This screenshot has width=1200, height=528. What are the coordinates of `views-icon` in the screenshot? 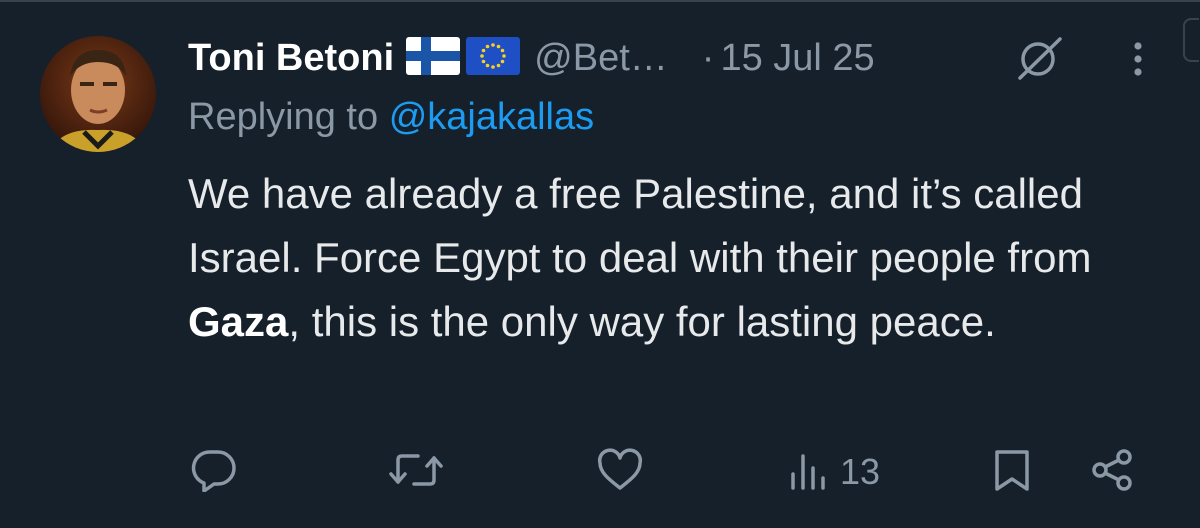 It's located at (809, 472).